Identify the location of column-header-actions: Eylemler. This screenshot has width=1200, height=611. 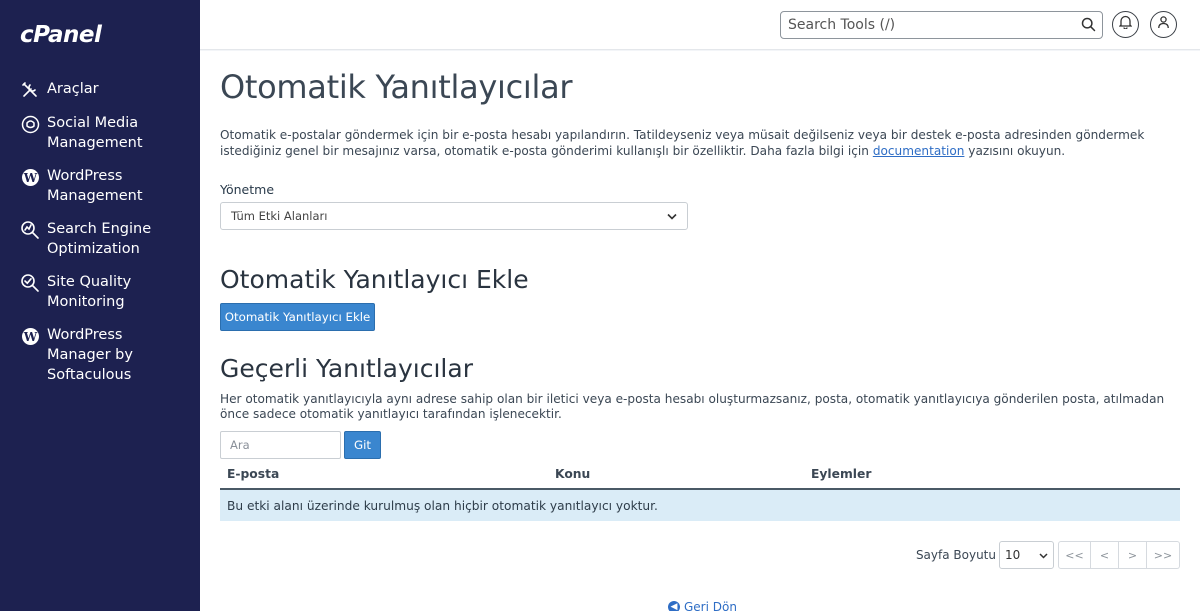
(841, 474).